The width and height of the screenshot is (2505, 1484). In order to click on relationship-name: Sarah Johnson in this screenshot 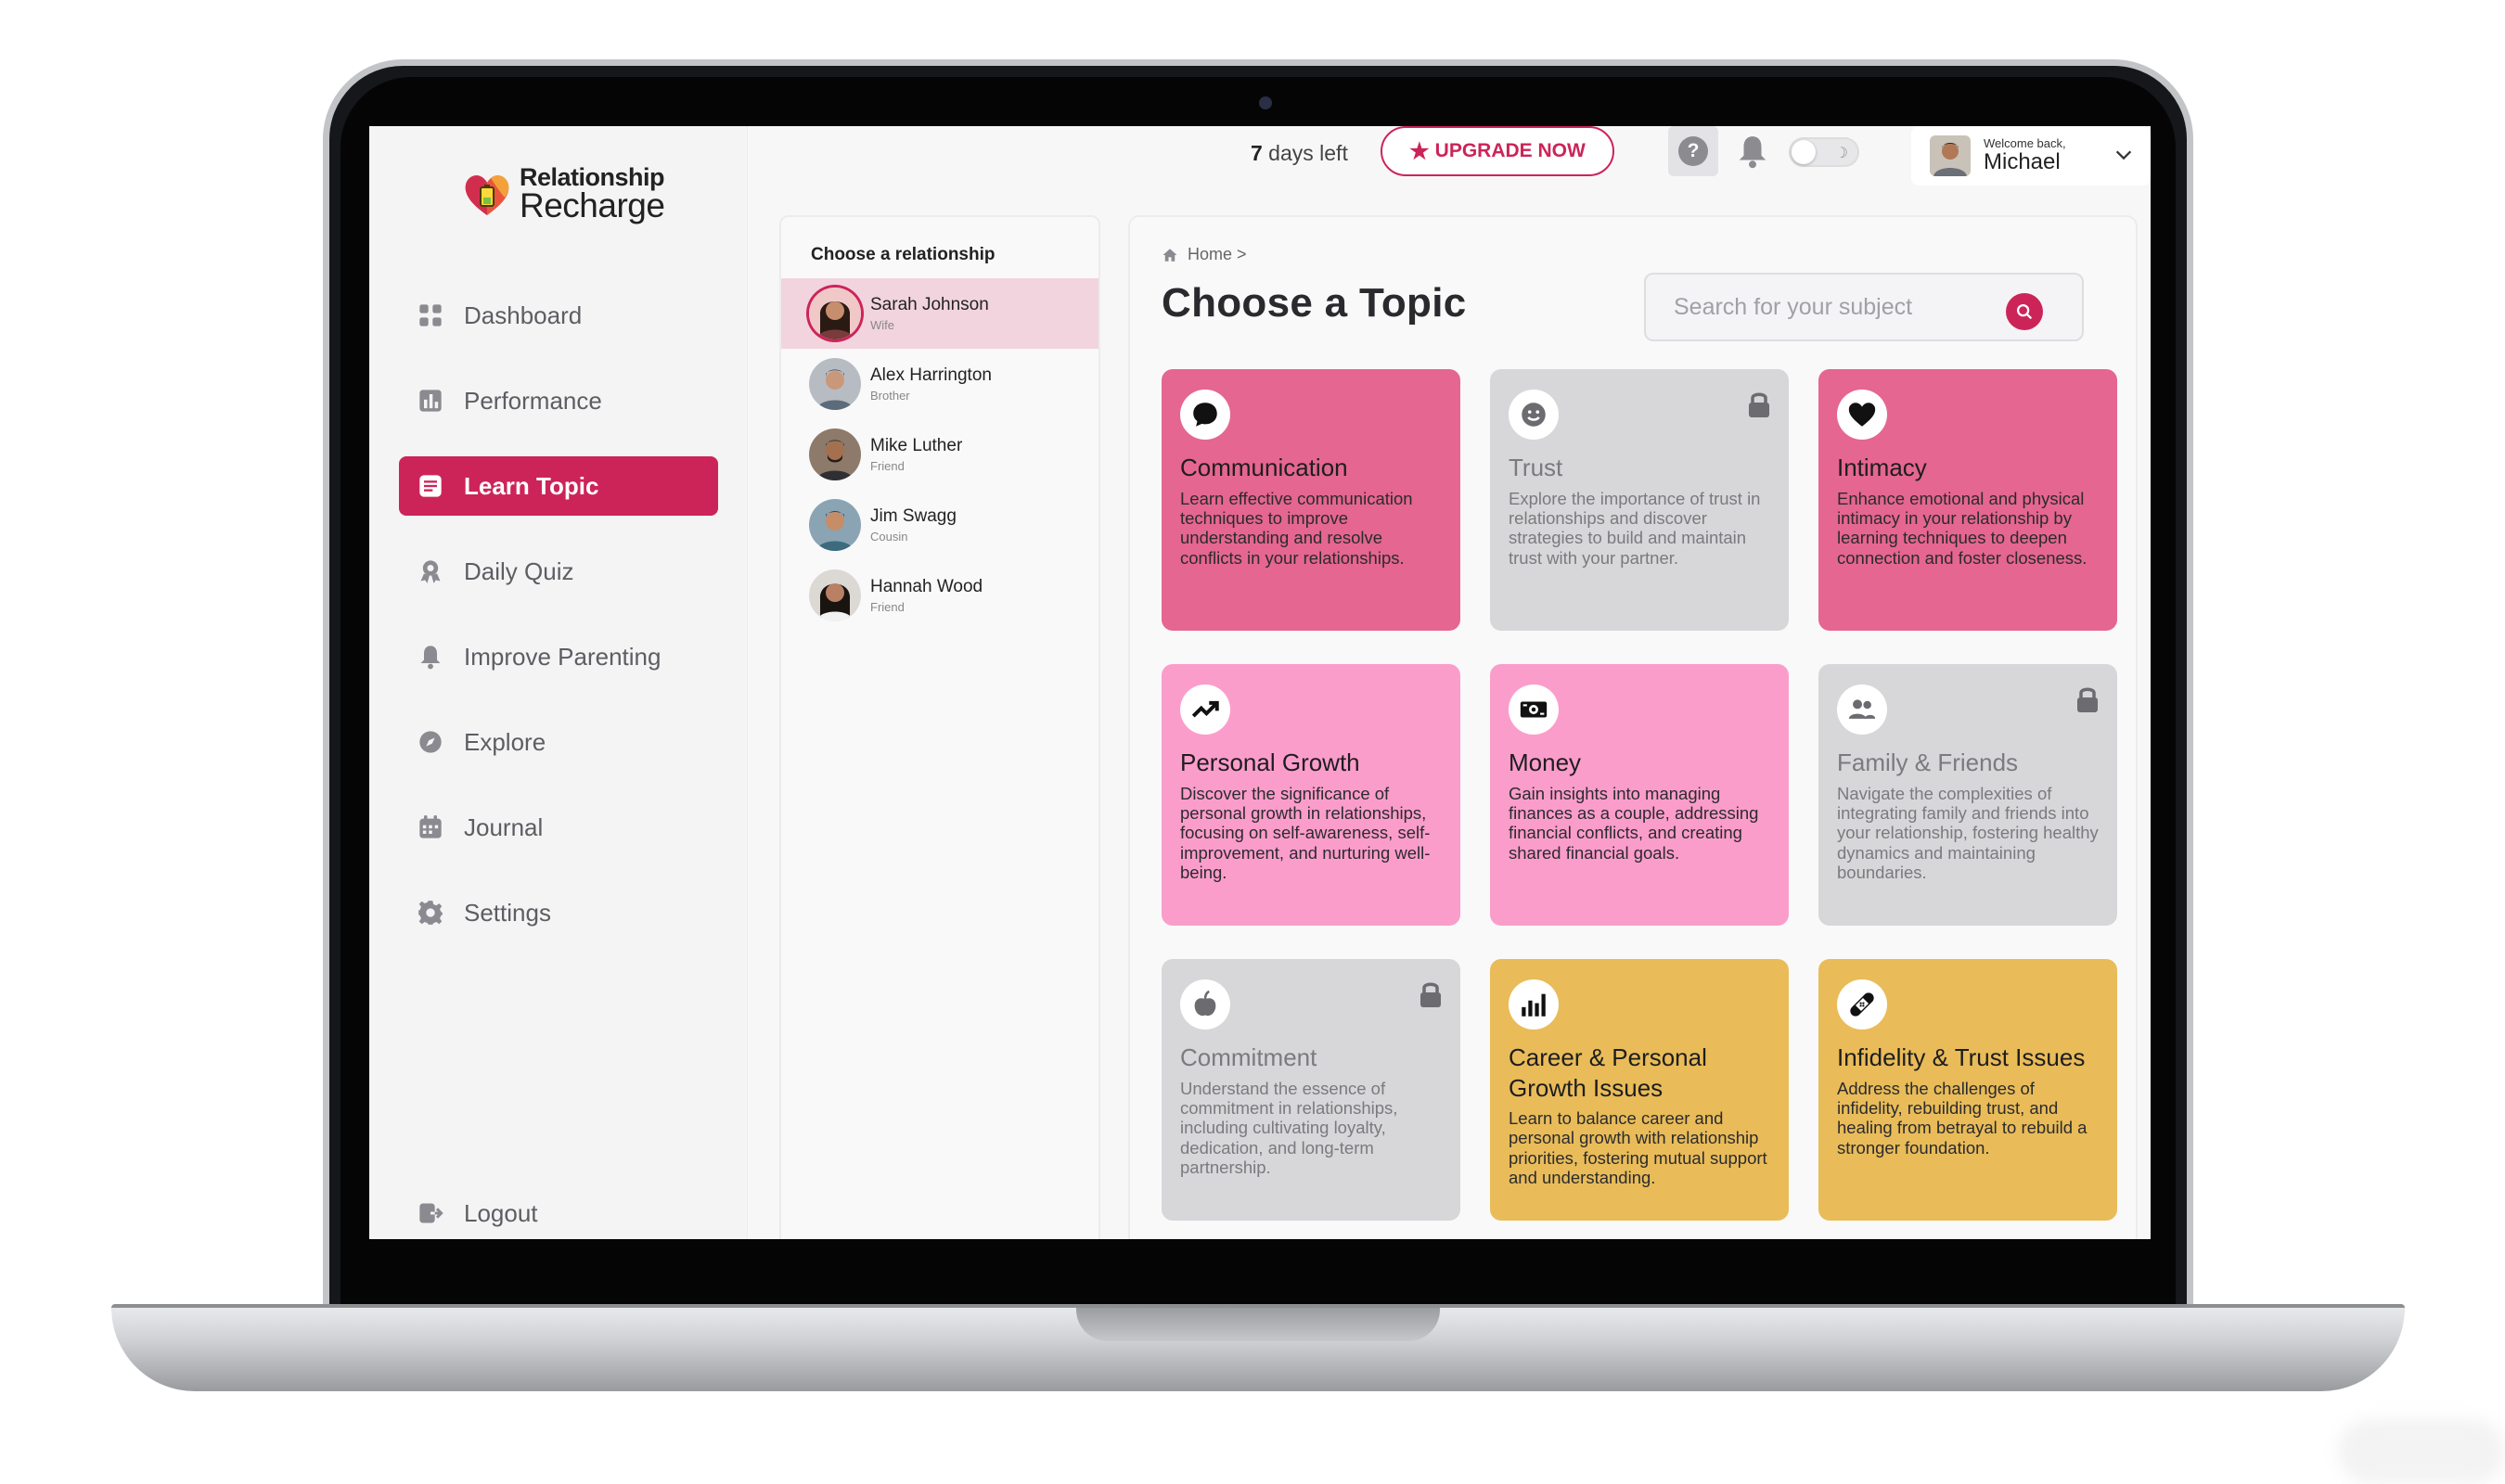, I will do `click(930, 304)`.